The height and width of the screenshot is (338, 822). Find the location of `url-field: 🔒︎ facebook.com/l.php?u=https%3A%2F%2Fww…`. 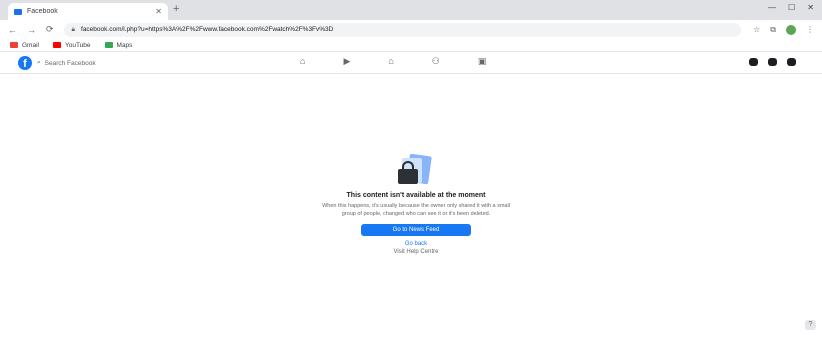

url-field: 🔒︎ facebook.com/l.php?u=https%3A%2F%2Fww… is located at coordinates (402, 29).